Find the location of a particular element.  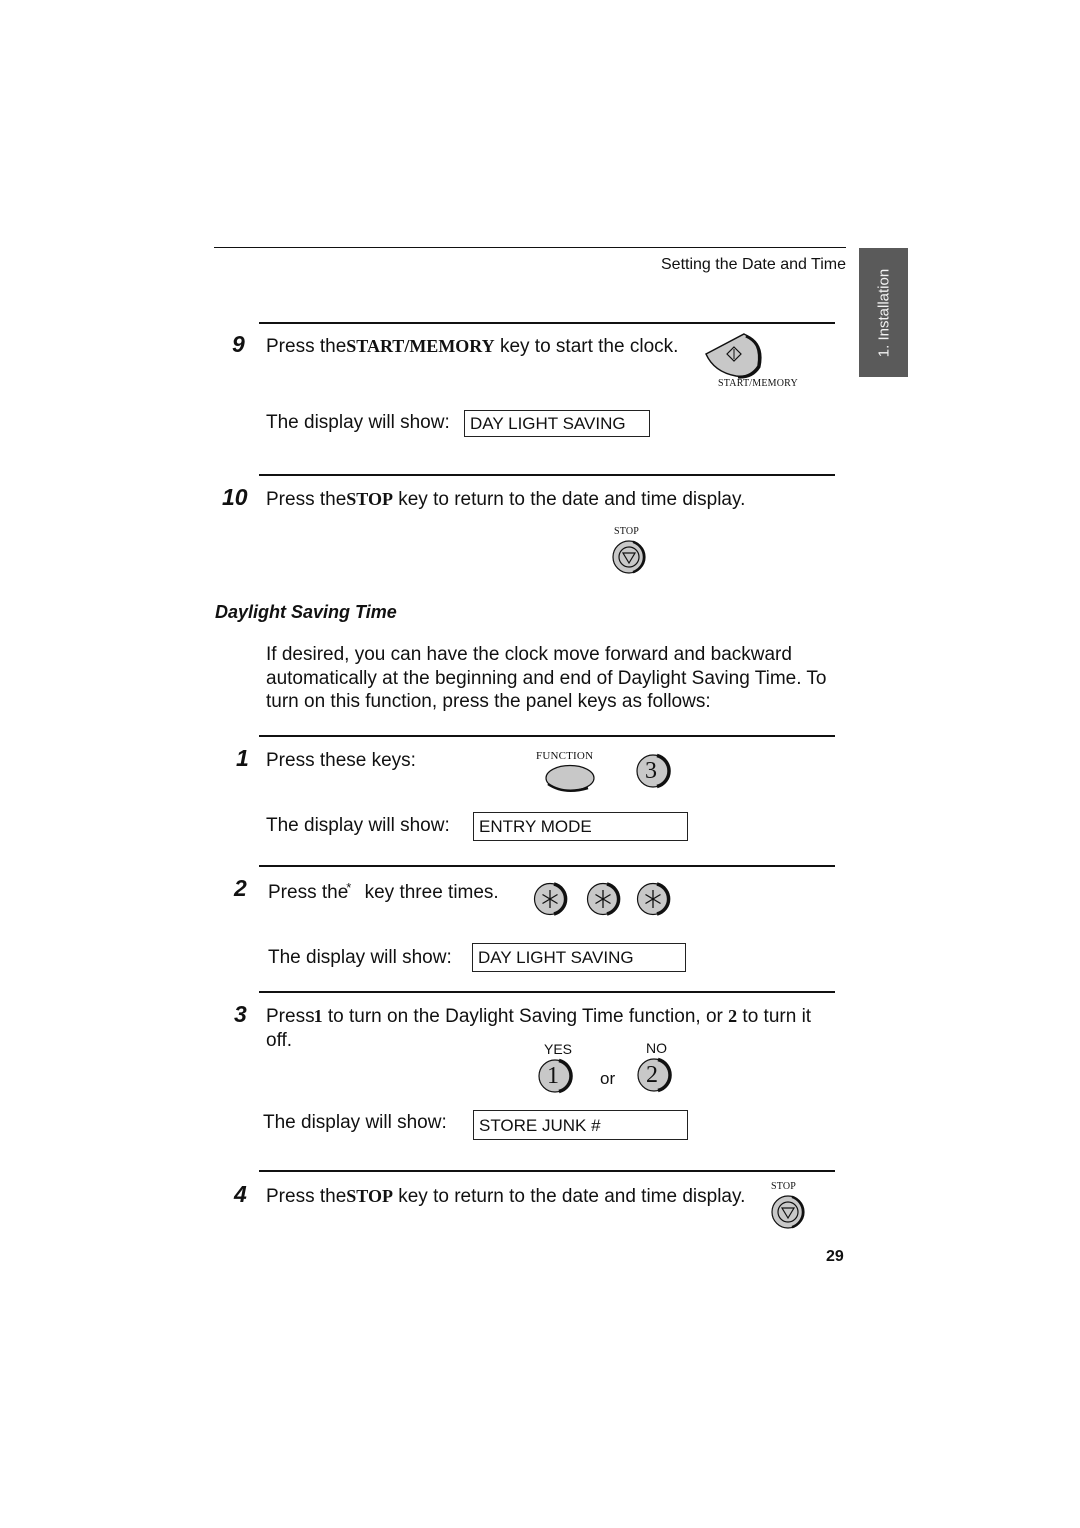

no-label: NO is located at coordinates (656, 1048).